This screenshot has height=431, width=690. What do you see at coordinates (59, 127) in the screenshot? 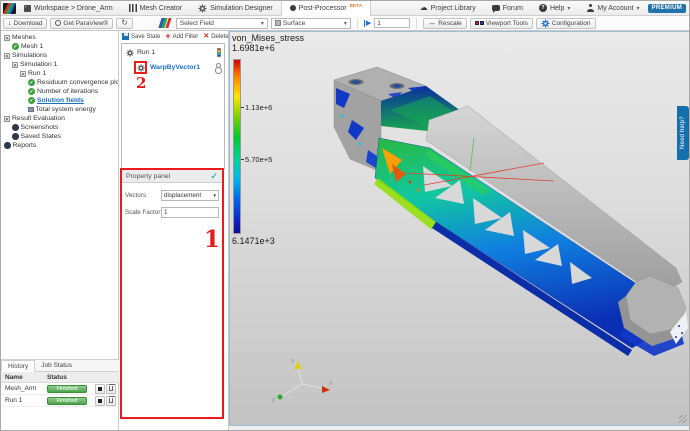
I see `sidebar-item-screenshots: Screenshots` at bounding box center [59, 127].